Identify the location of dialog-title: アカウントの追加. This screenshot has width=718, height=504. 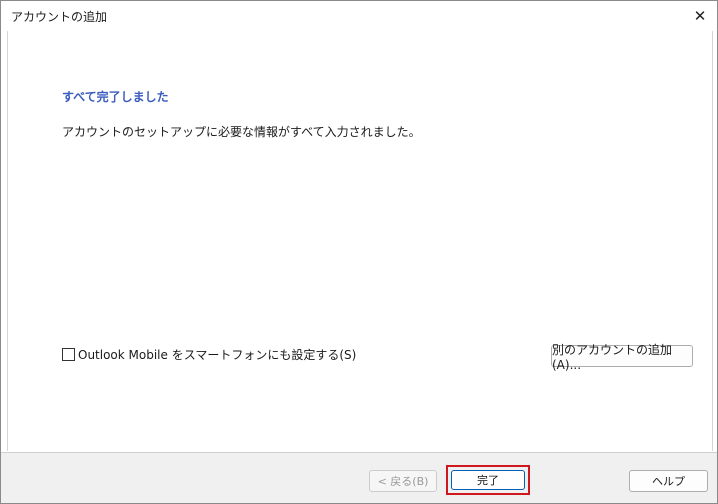
(59, 17).